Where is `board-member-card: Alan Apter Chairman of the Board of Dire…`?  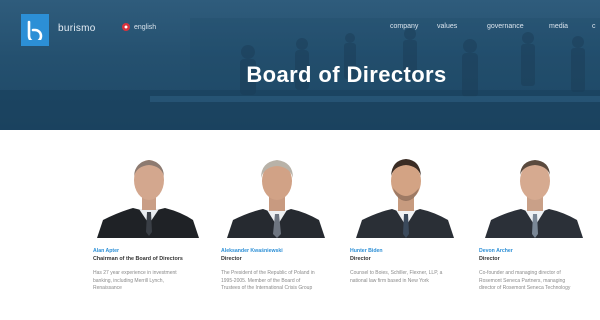 board-member-card: Alan Apter Chairman of the Board of Dire… is located at coordinates (148, 223).